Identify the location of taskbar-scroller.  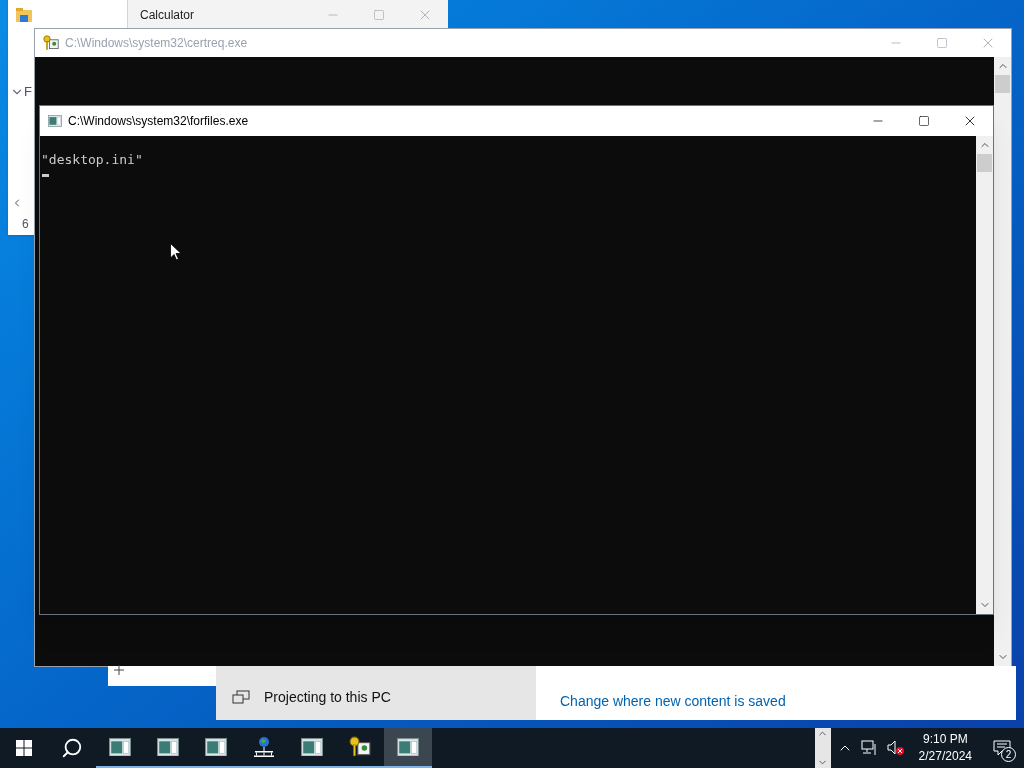
(822, 748).